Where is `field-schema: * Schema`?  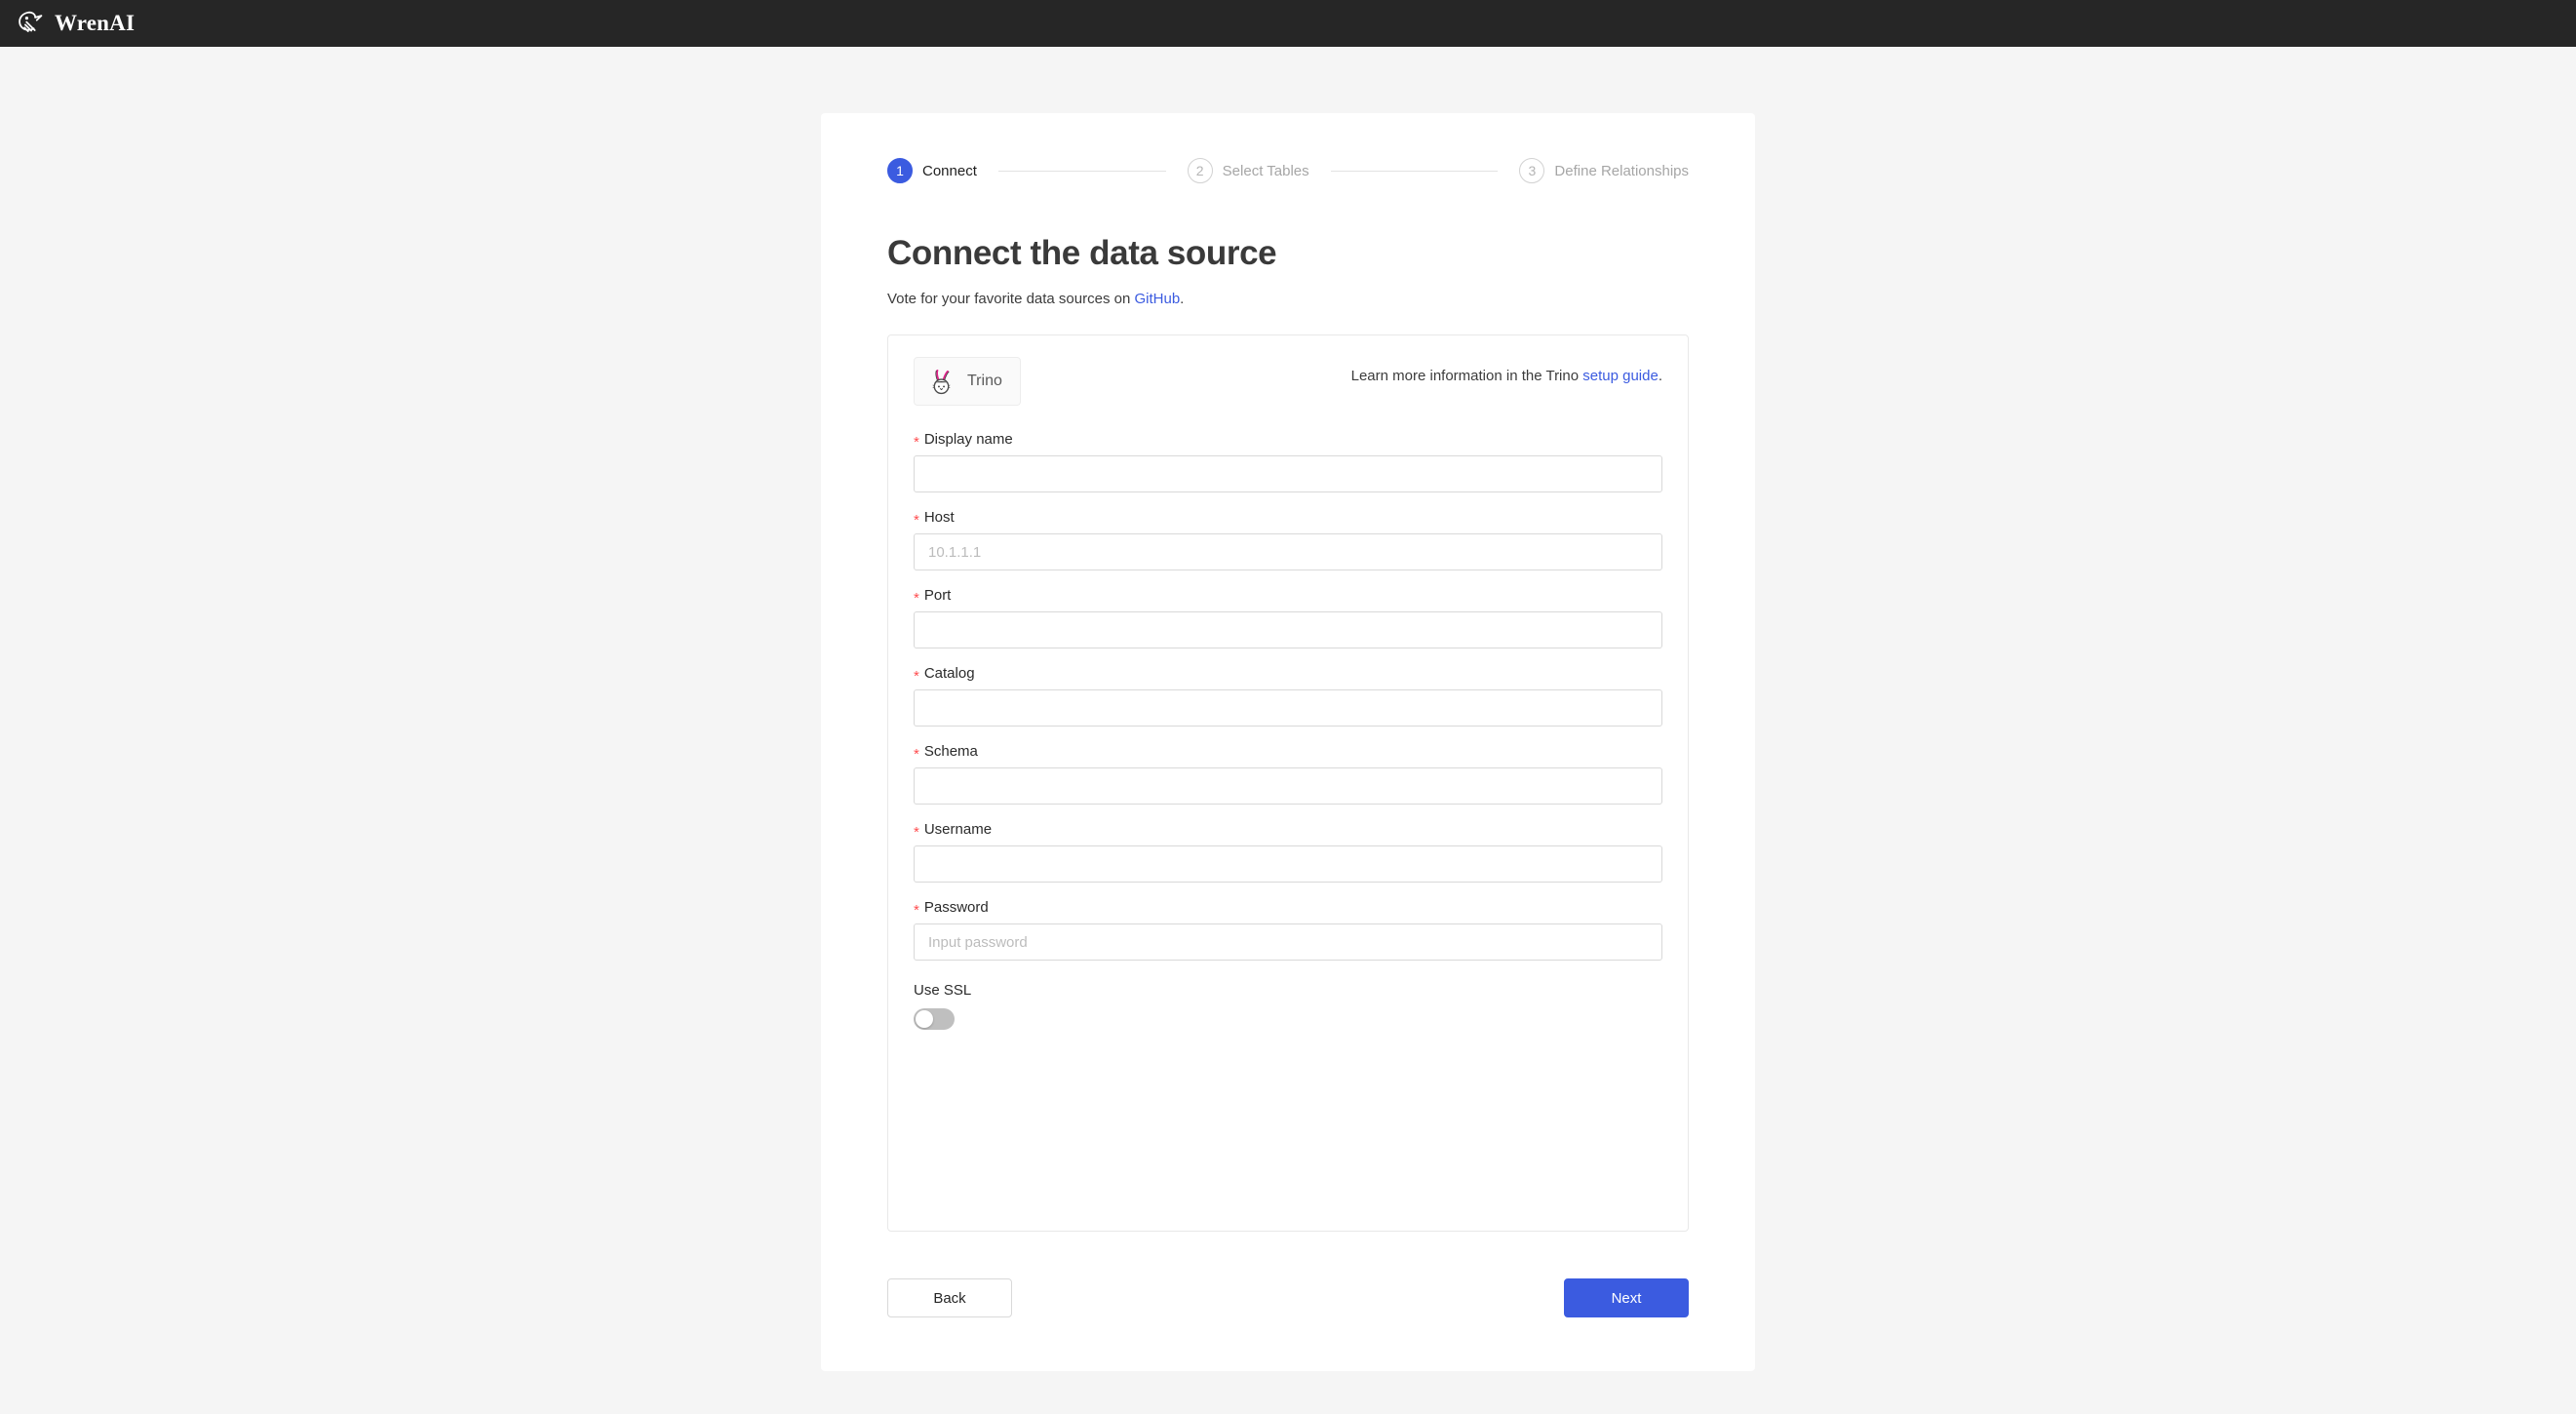
field-schema: * Schema is located at coordinates (1288, 774).